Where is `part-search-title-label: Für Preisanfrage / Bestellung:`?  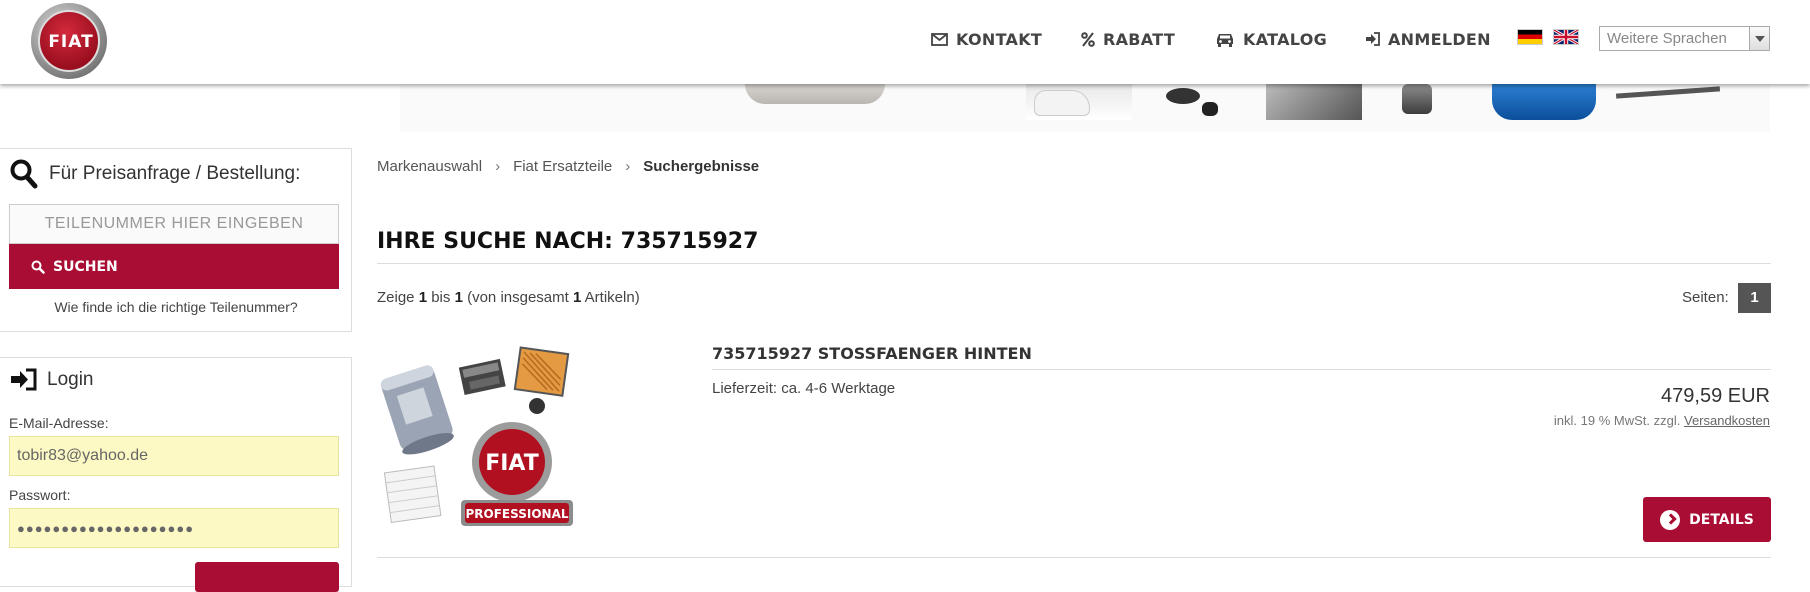 part-search-title-label: Für Preisanfrage / Bestellung: is located at coordinates (175, 173).